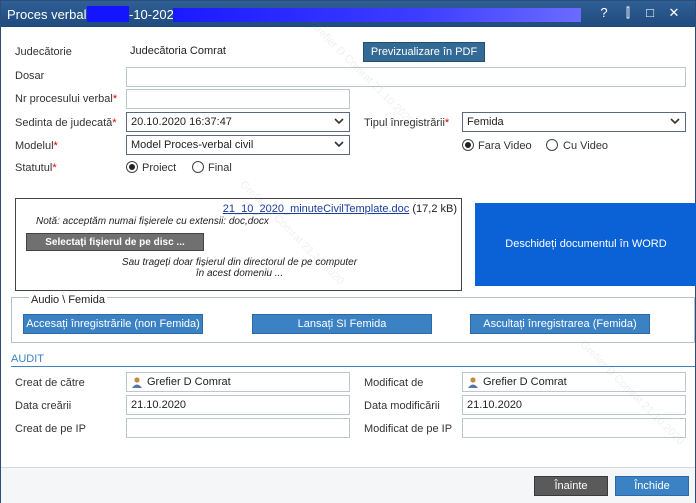 Image resolution: width=696 pixels, height=503 pixels. I want to click on close-button: Închide, so click(652, 486).